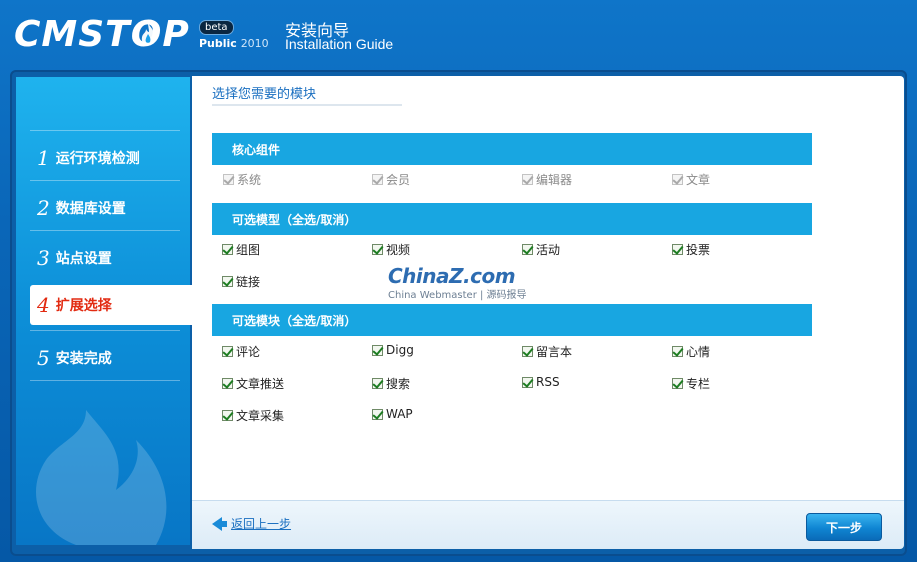 This screenshot has height=562, width=917. I want to click on arrow-left-icon, so click(219, 523).